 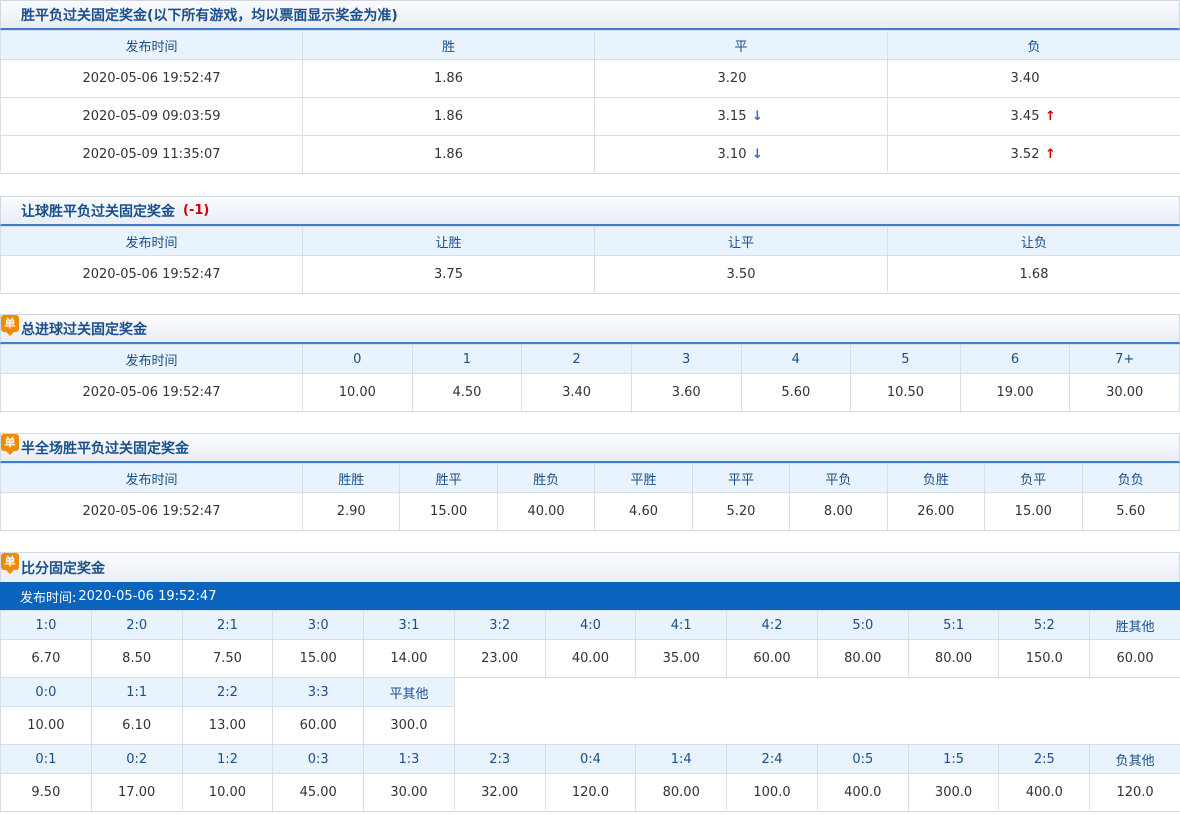 I want to click on section-title: 单 总进球过关固定奖金, so click(x=590, y=329).